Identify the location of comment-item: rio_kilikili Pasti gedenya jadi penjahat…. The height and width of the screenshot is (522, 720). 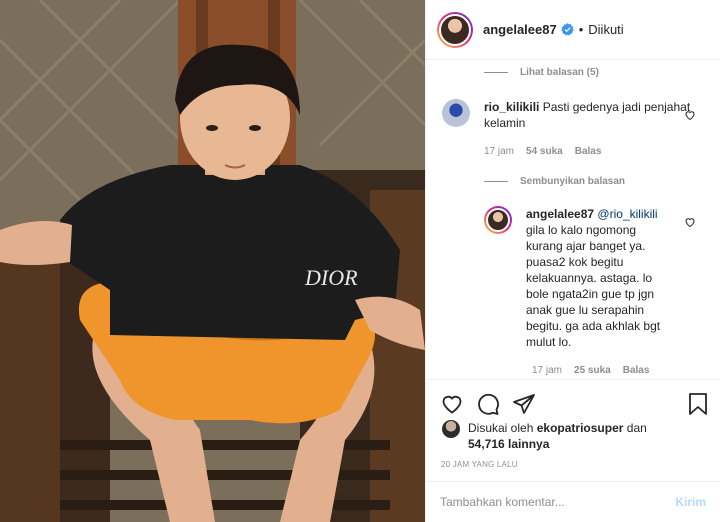
(567, 115).